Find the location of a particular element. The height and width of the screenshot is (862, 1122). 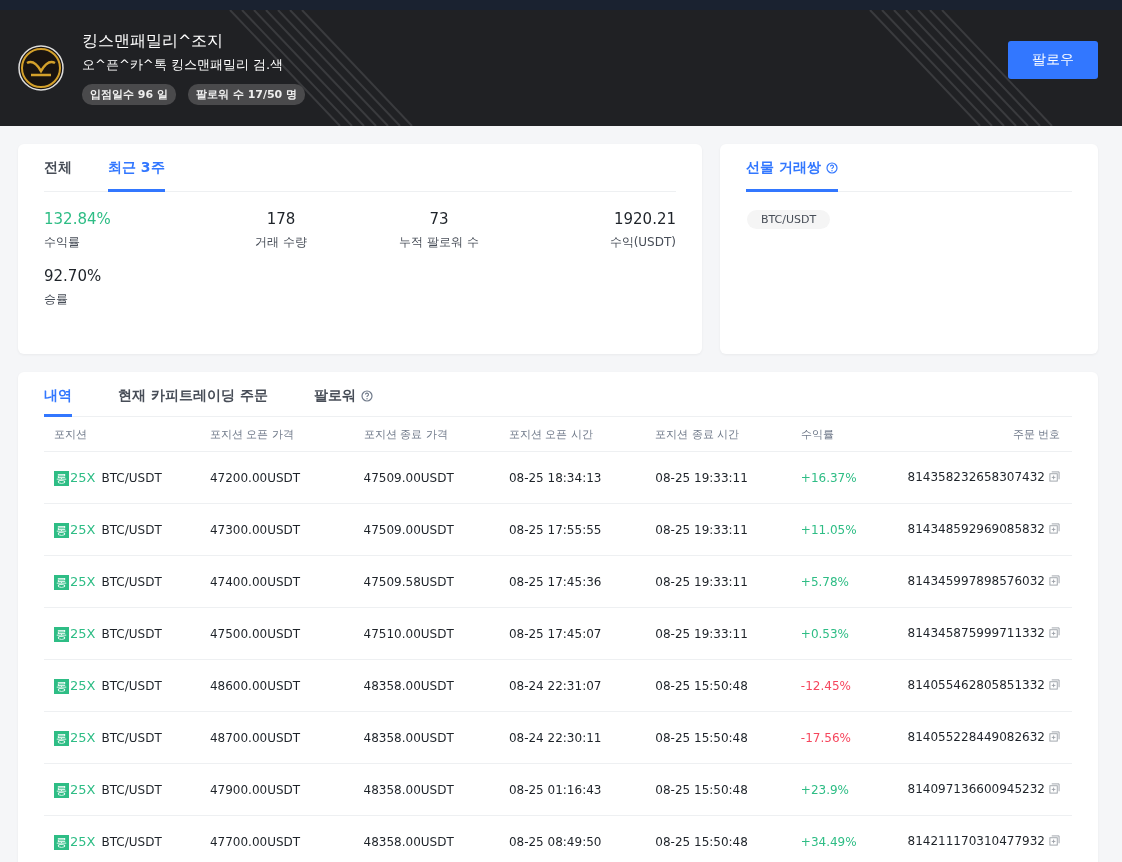

stat-value: 132.84% is located at coordinates (78, 219).